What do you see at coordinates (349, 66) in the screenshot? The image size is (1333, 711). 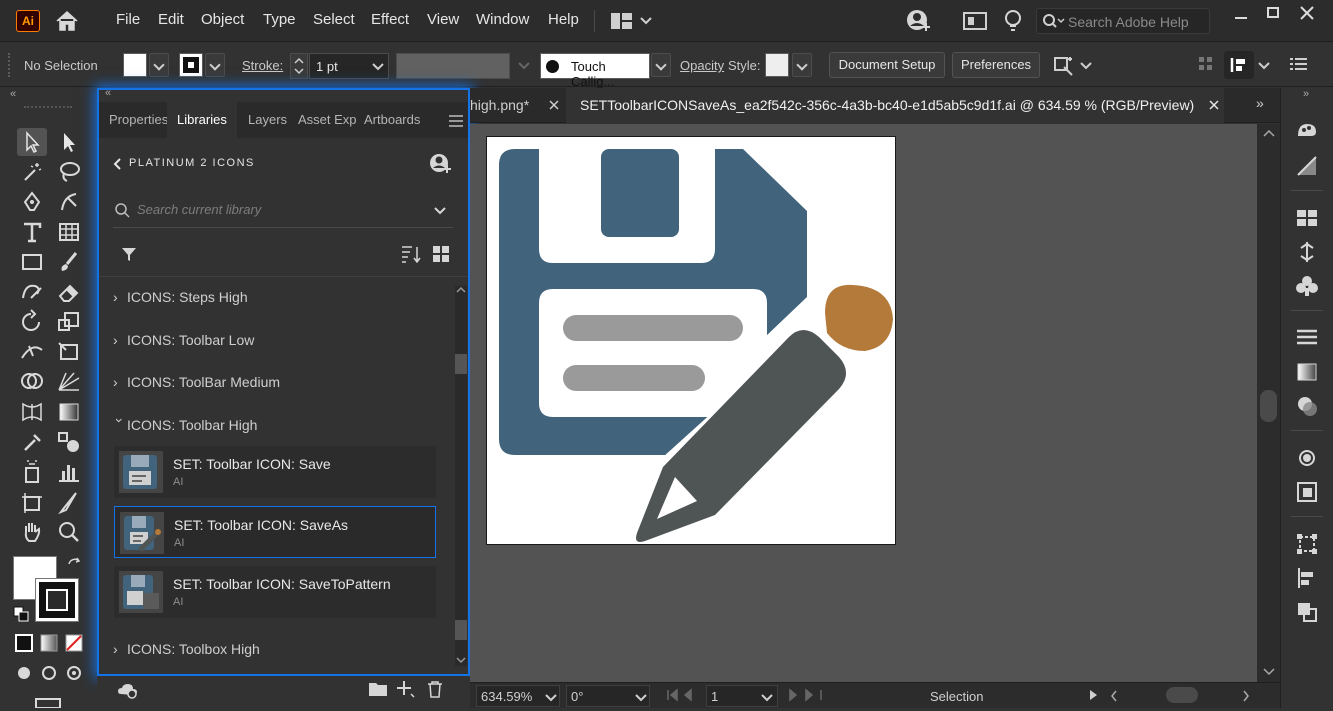 I see `stroke-weight-field: 1 pt` at bounding box center [349, 66].